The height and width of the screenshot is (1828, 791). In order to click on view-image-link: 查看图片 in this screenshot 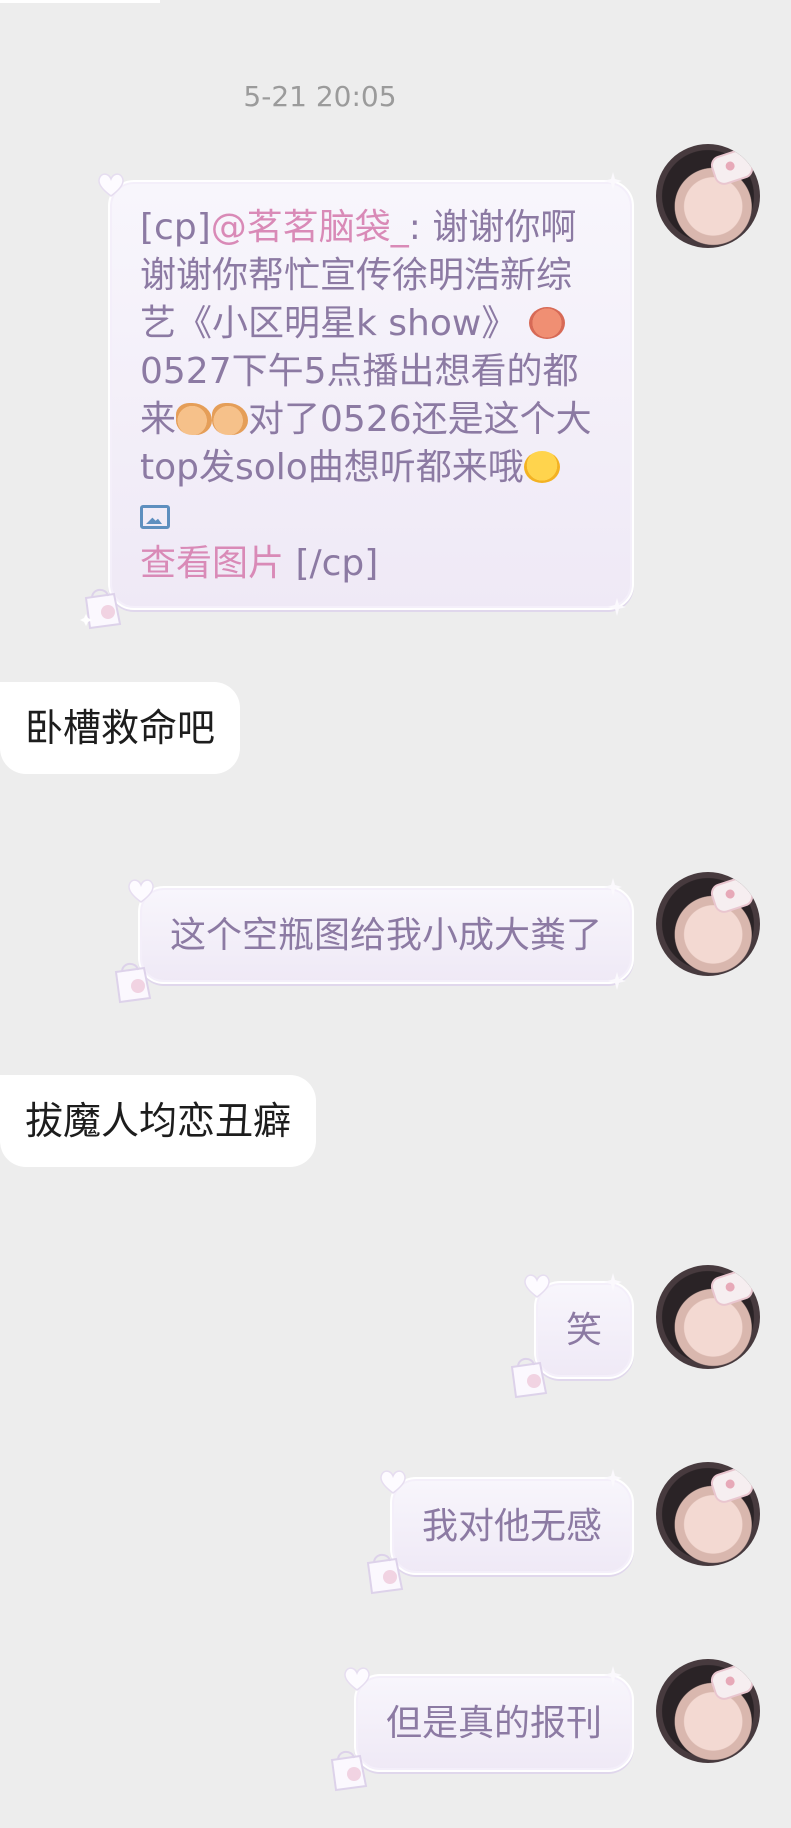, I will do `click(212, 563)`.